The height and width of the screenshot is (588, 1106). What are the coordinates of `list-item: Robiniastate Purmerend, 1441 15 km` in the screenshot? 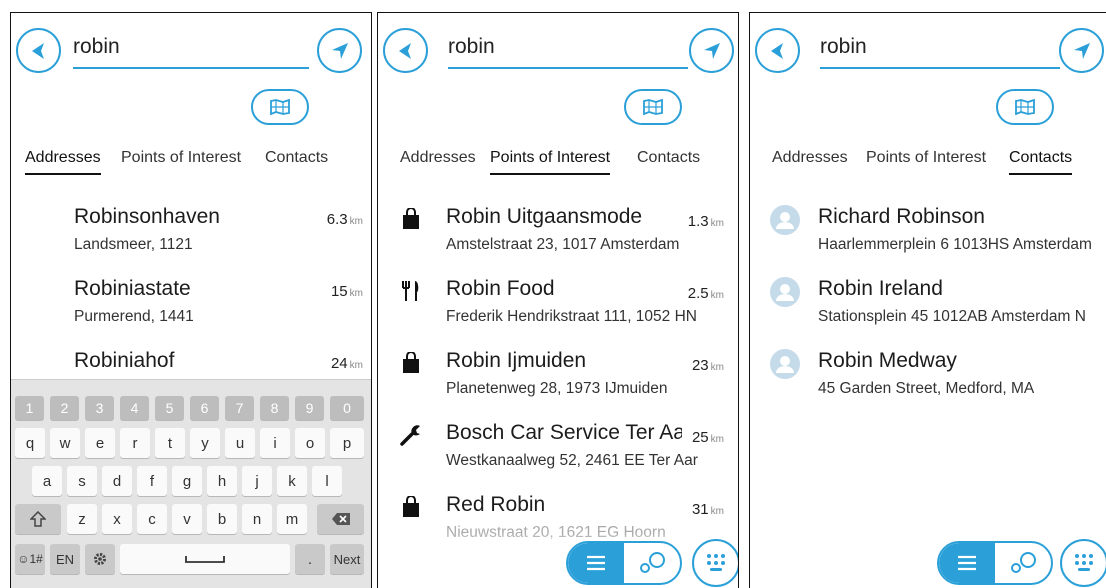 It's located at (191, 313).